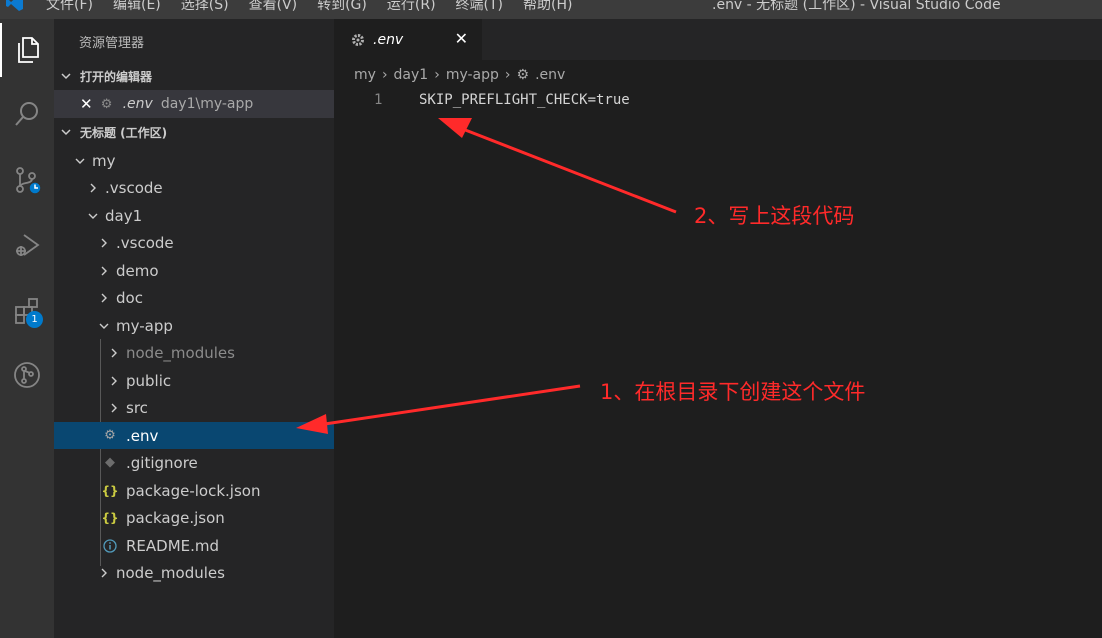 The height and width of the screenshot is (638, 1102). Describe the element at coordinates (342, 7) in the screenshot. I see `menu-go: 转到(G)` at that location.